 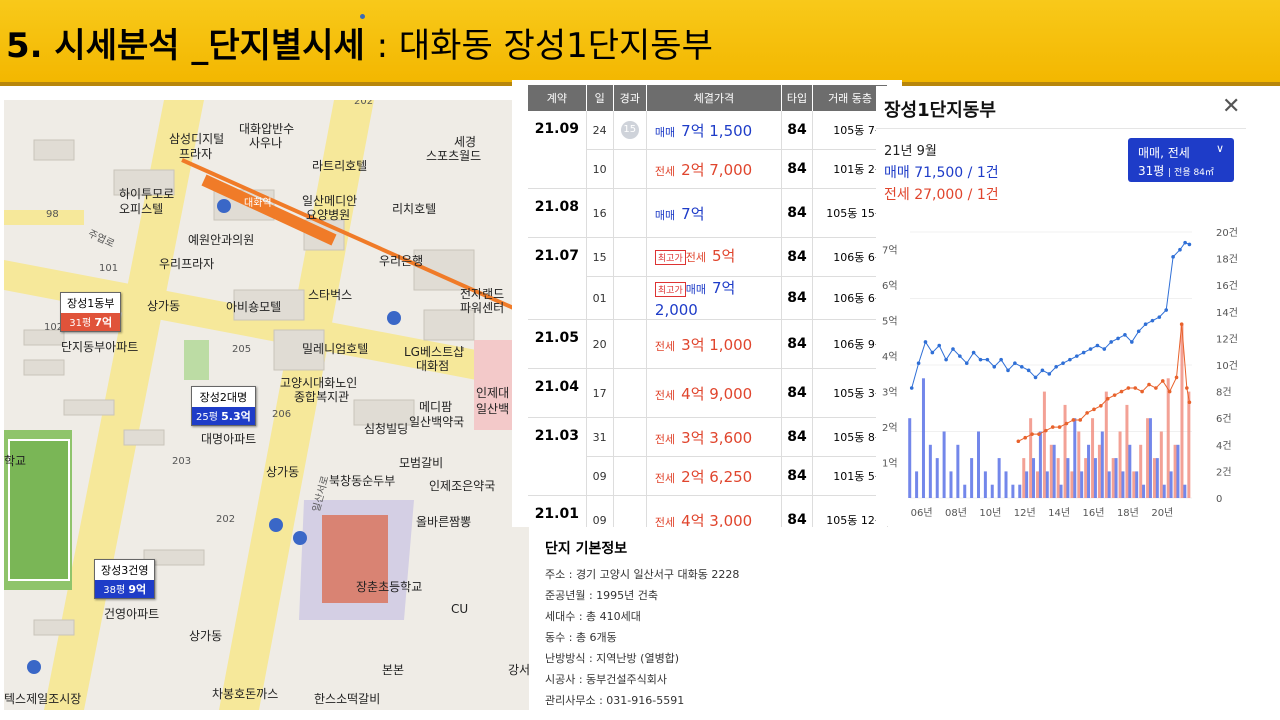 What do you see at coordinates (421, 463) in the screenshot?
I see `map-label: 모범갈비` at bounding box center [421, 463].